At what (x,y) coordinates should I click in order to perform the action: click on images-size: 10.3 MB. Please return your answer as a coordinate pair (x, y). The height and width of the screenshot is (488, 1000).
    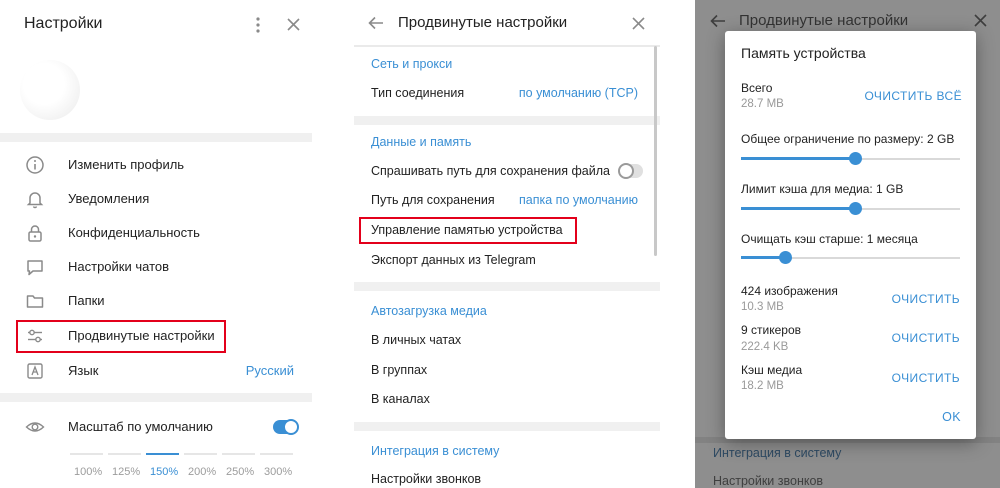
    Looking at the image, I should click on (762, 307).